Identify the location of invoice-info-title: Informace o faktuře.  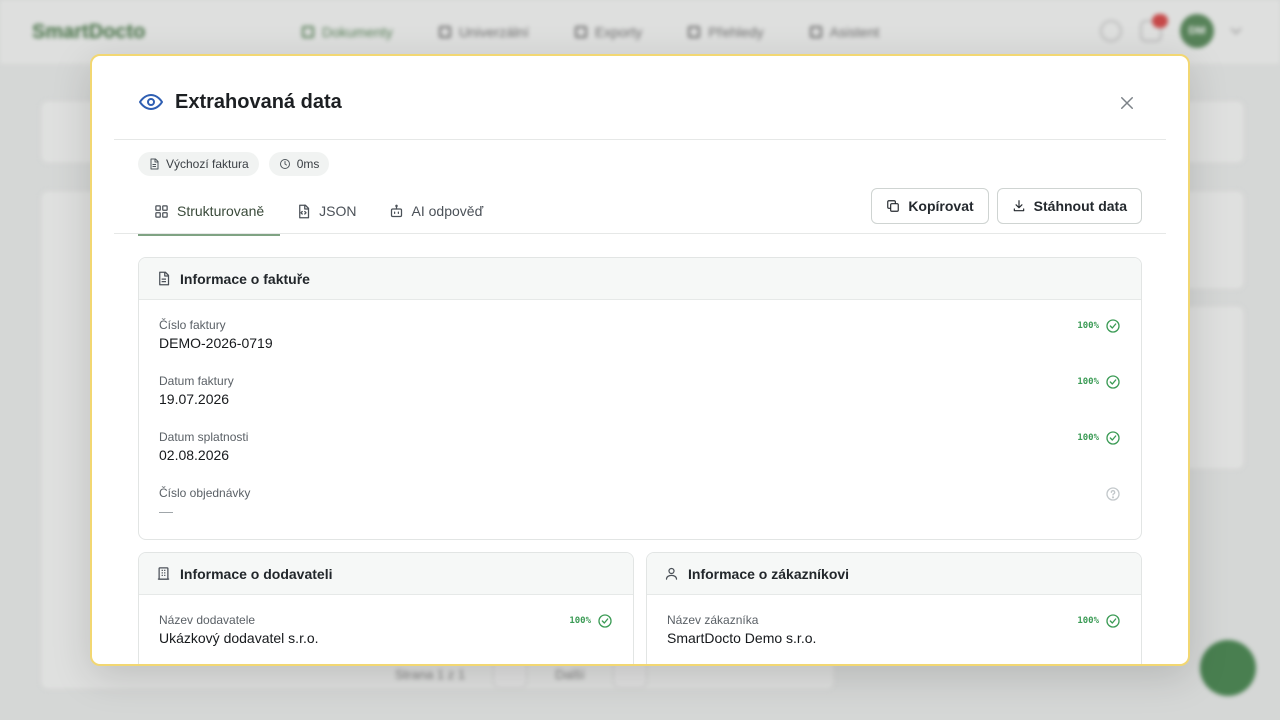
(245, 278).